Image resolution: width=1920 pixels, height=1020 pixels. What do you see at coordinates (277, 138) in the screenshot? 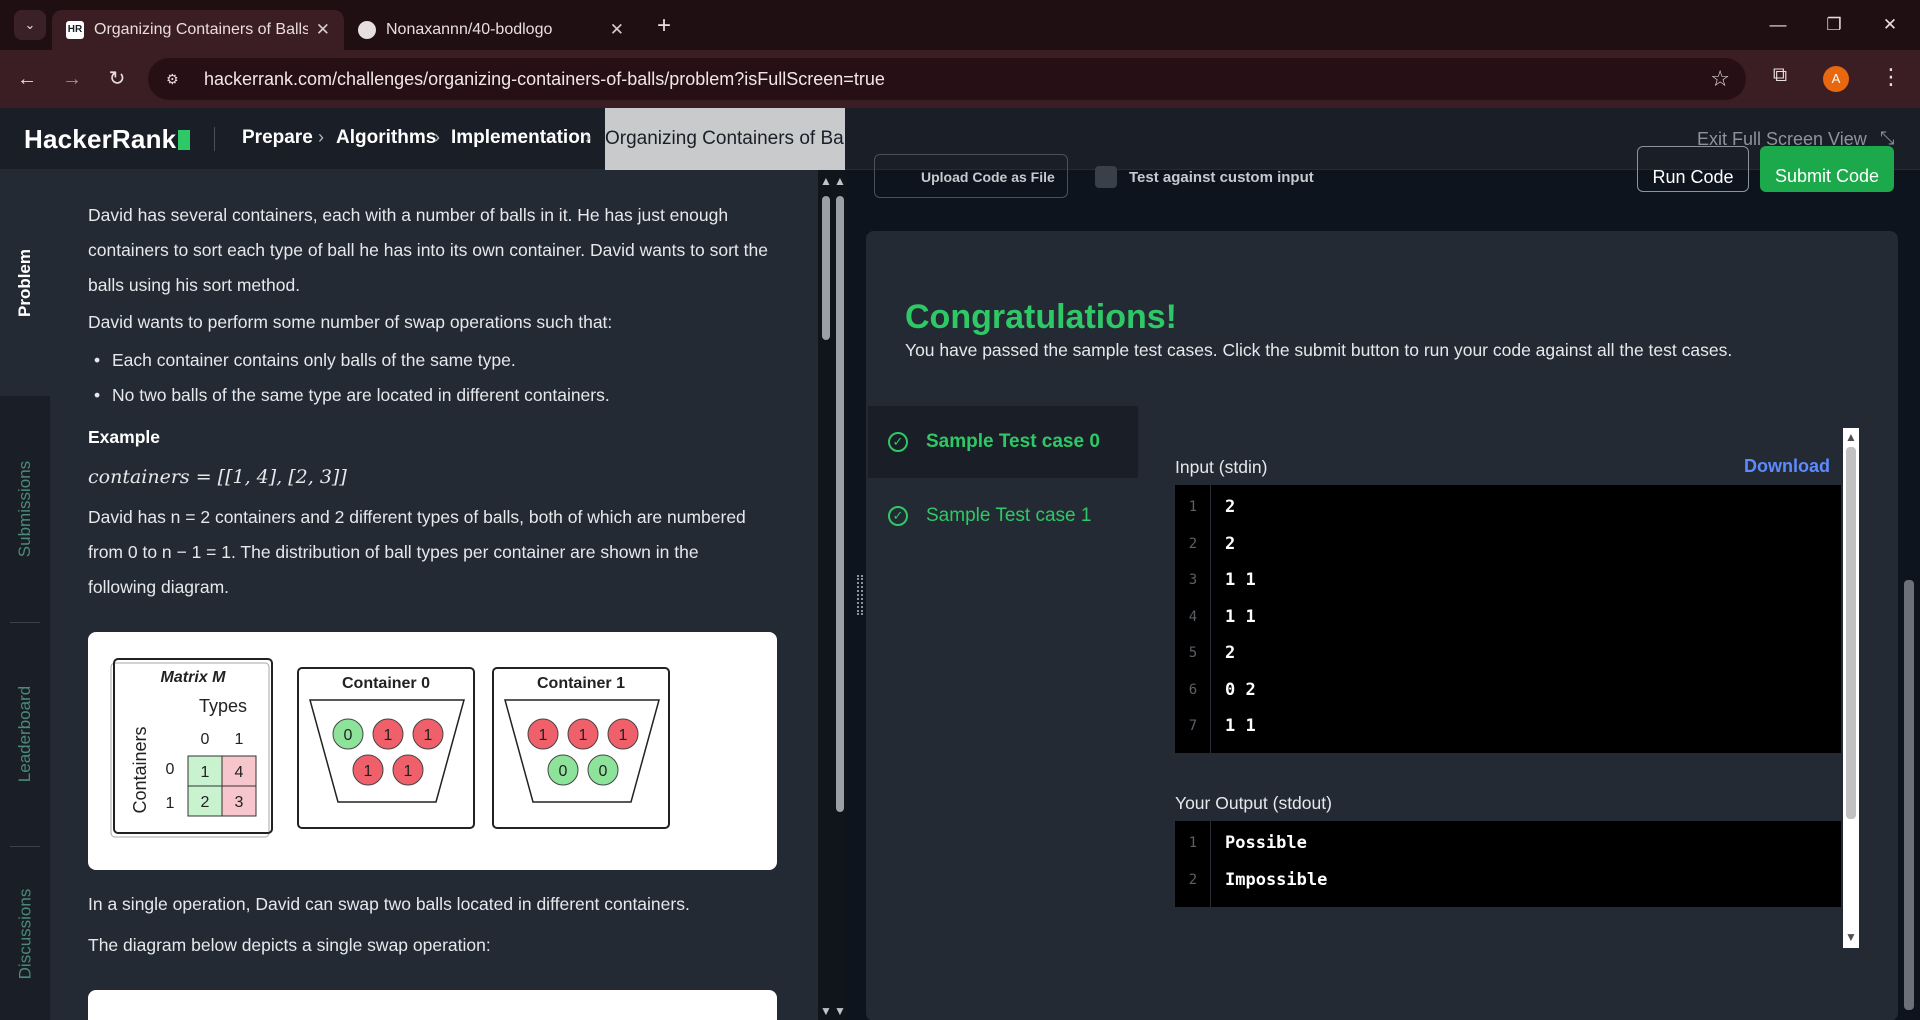
I see `breadcrumb-prepare: Prepare` at bounding box center [277, 138].